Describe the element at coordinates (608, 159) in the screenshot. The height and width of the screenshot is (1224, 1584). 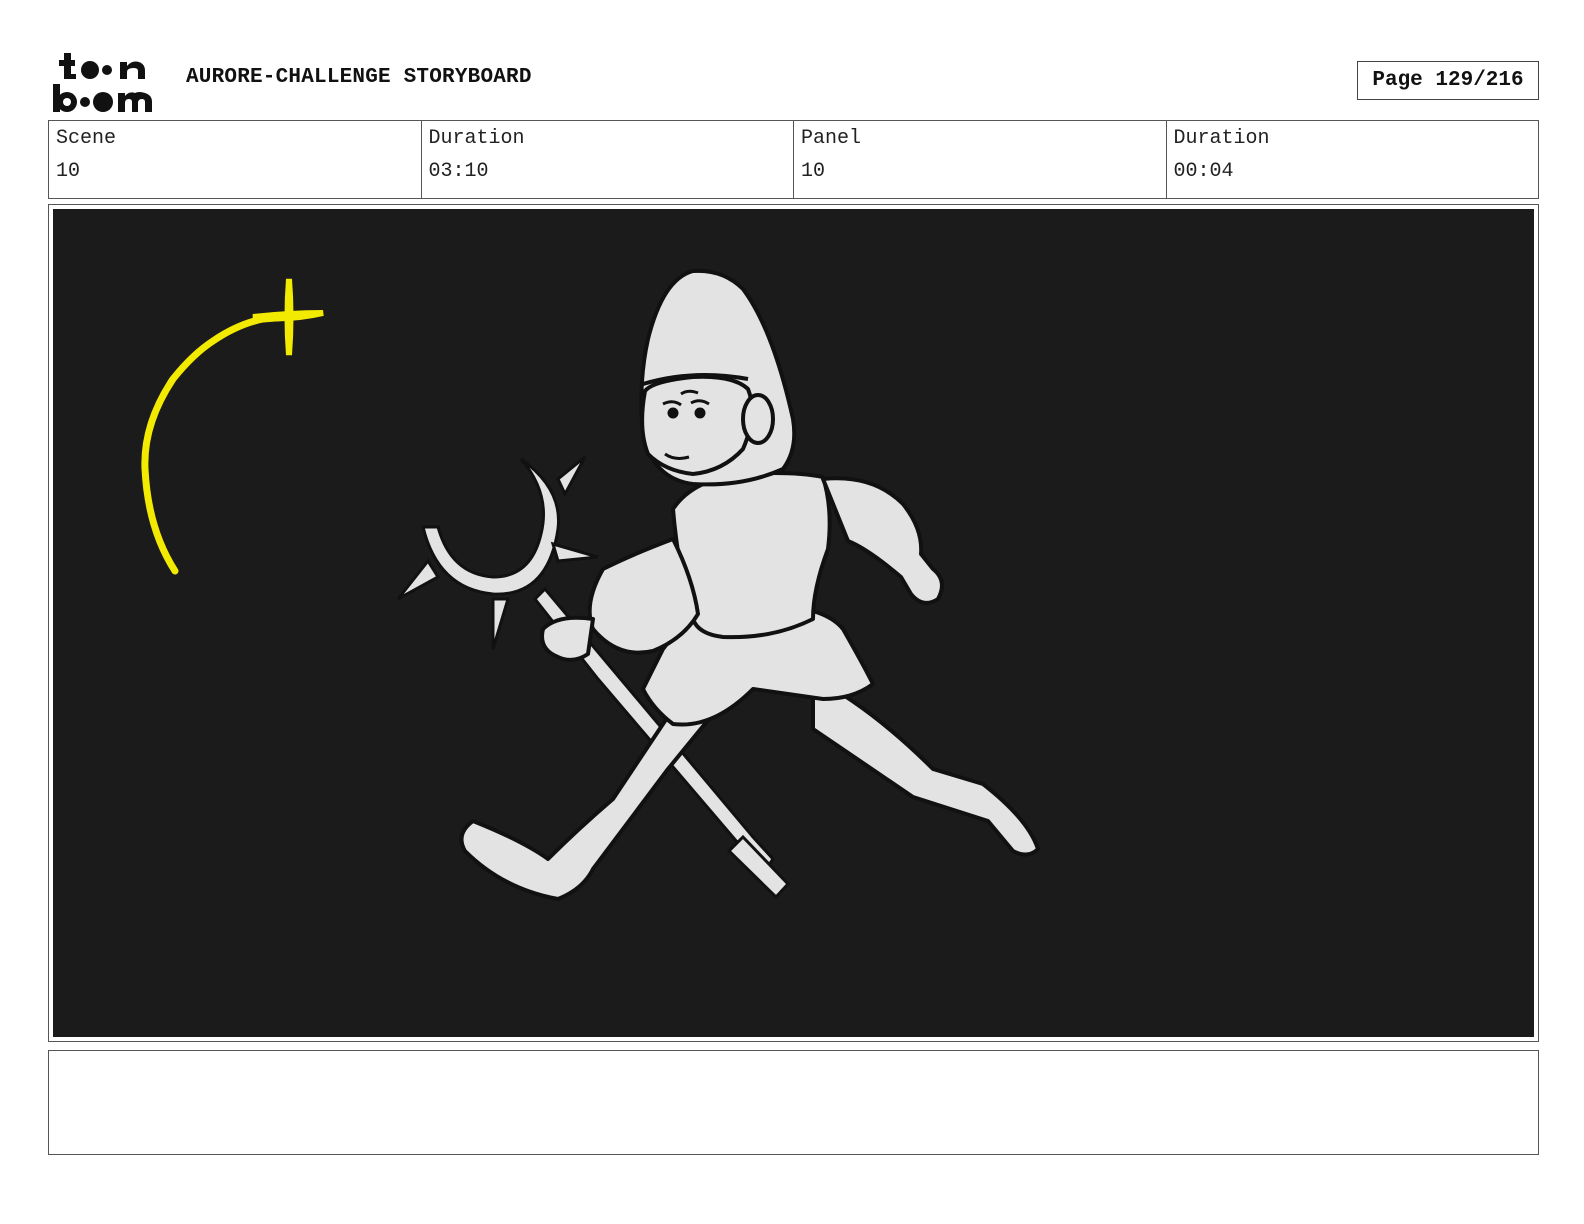
I see `scene-duration-cell: Duration 03:10` at that location.